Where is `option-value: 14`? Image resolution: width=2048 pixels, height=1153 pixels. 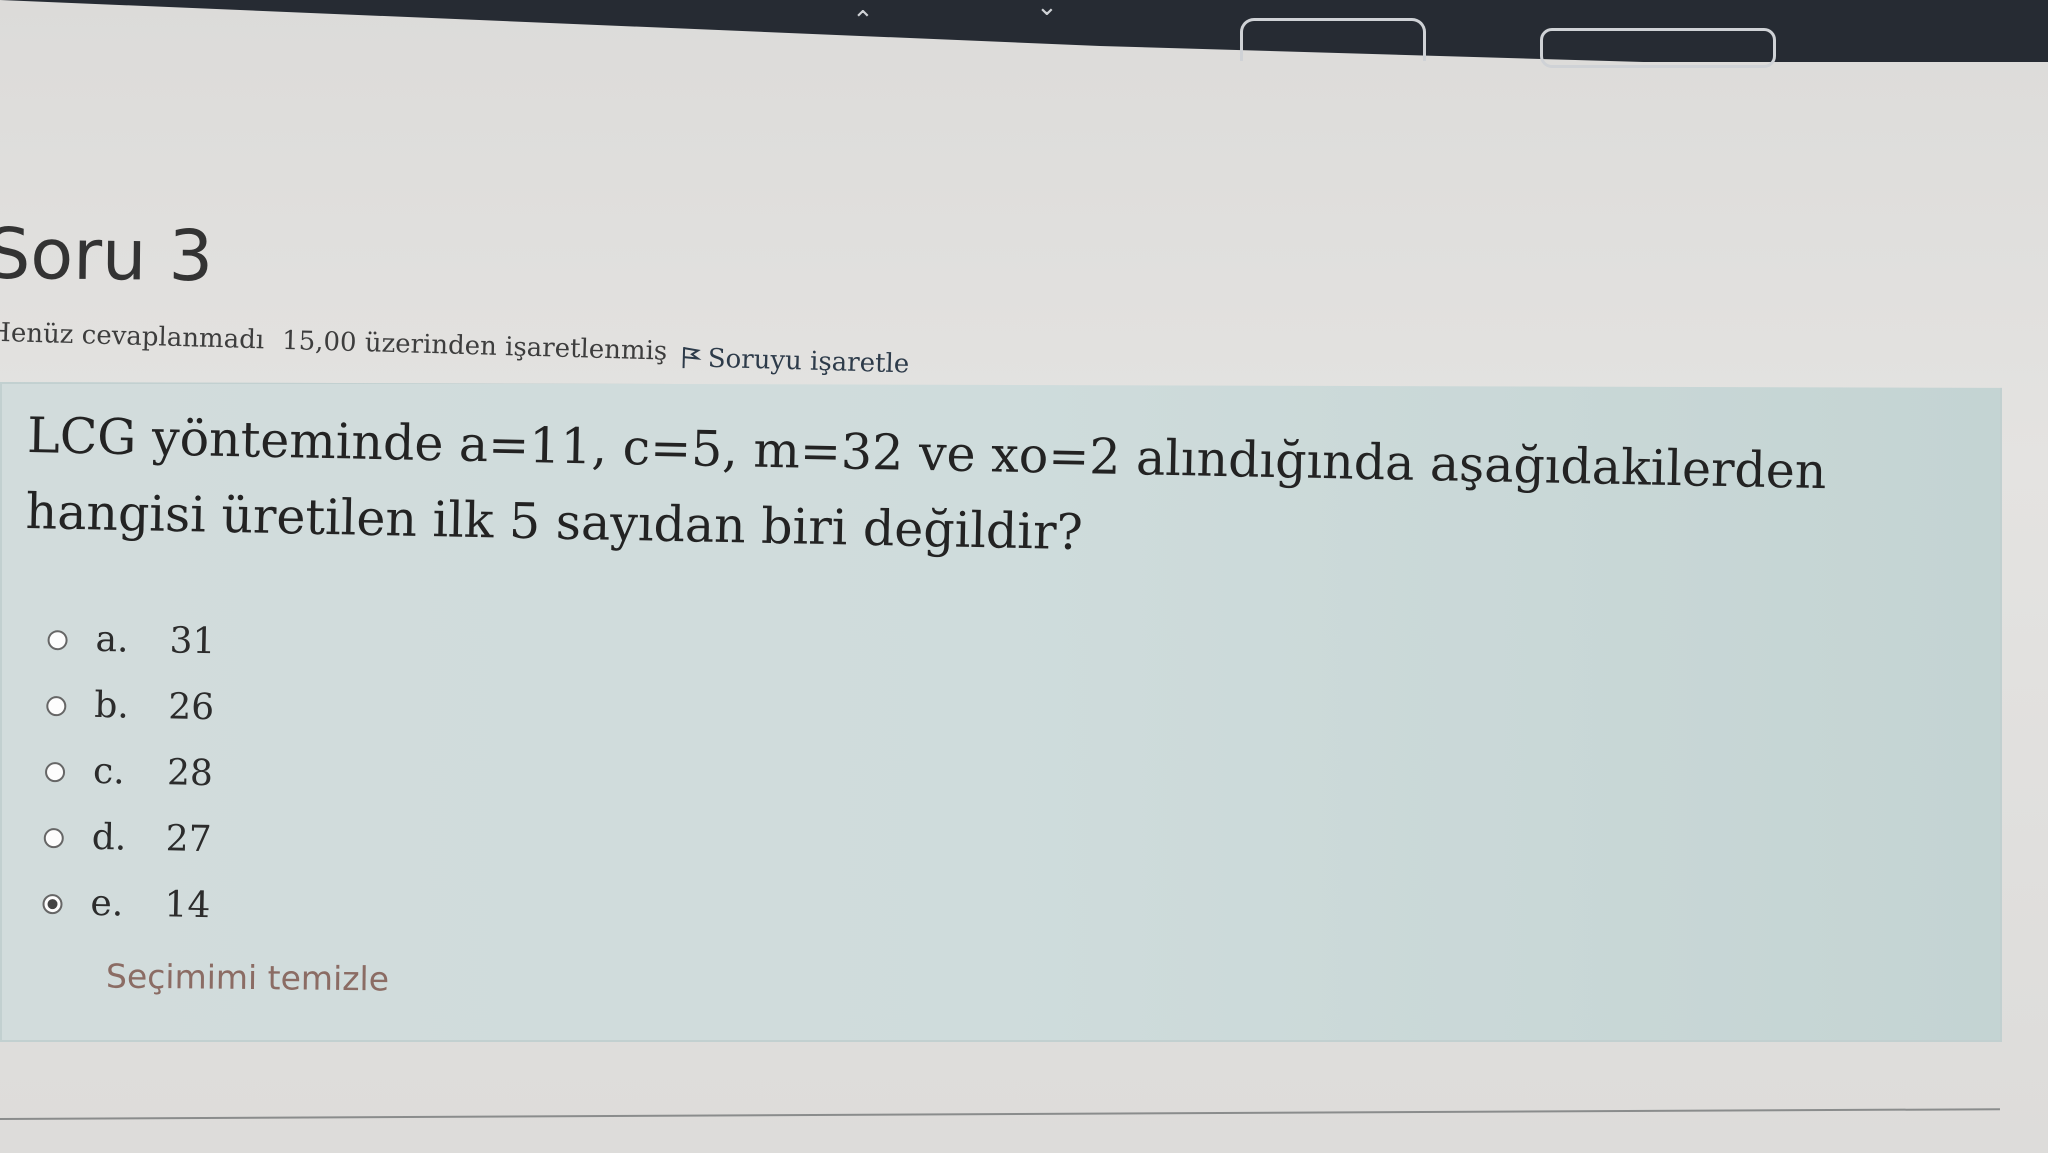
option-value: 14 is located at coordinates (187, 905).